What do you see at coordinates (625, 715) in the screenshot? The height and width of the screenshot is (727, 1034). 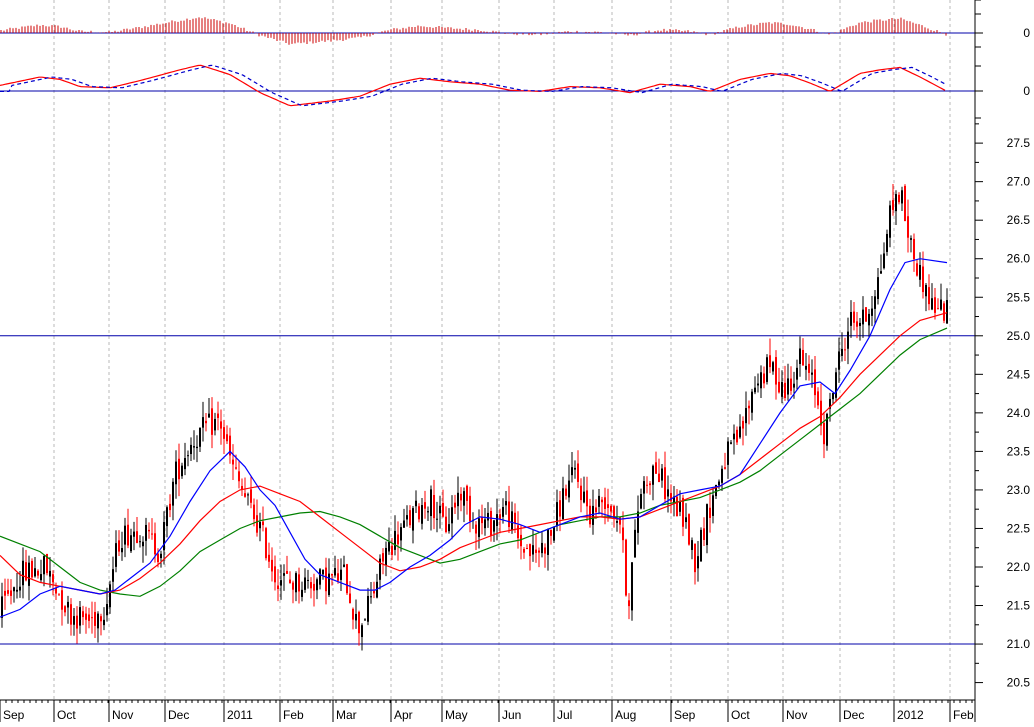 I see `x-tick-label: Aug` at bounding box center [625, 715].